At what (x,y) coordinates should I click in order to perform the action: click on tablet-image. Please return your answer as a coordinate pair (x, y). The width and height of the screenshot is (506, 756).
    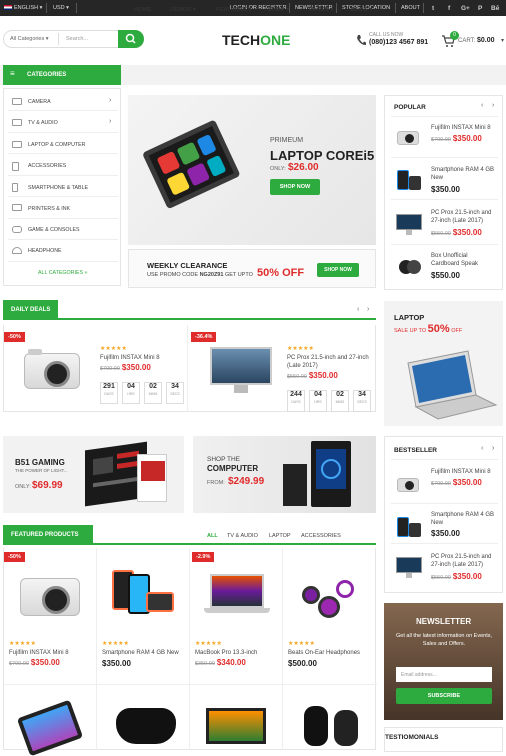
    Looking at the image, I should click on (50, 727).